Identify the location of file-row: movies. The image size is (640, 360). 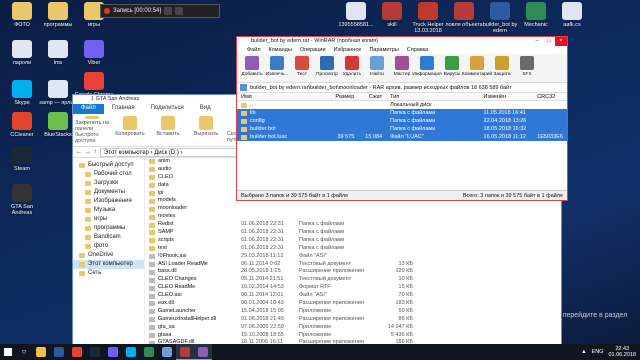
(353, 217).